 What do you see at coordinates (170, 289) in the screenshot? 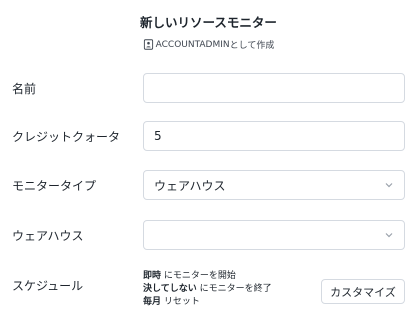
I see `schedule-end-when: 決してしない` at bounding box center [170, 289].